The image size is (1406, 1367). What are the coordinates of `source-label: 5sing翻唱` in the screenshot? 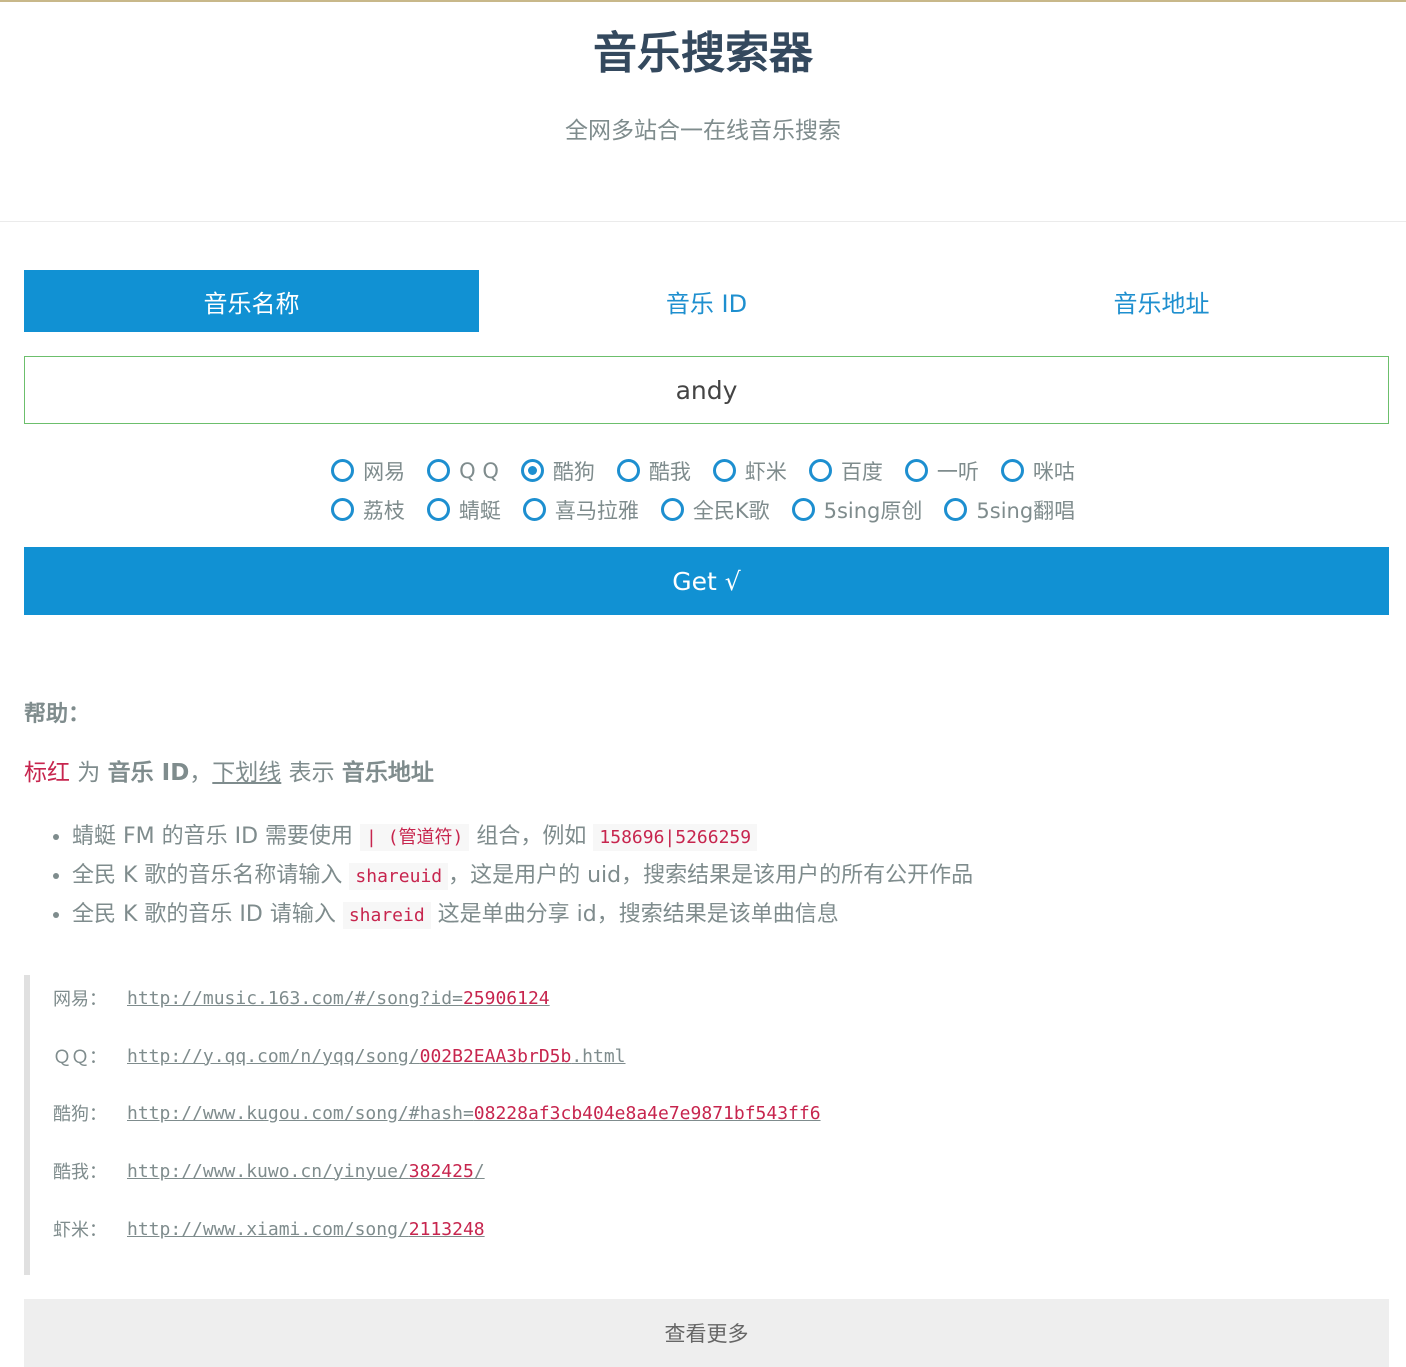 It's located at (1026, 510).